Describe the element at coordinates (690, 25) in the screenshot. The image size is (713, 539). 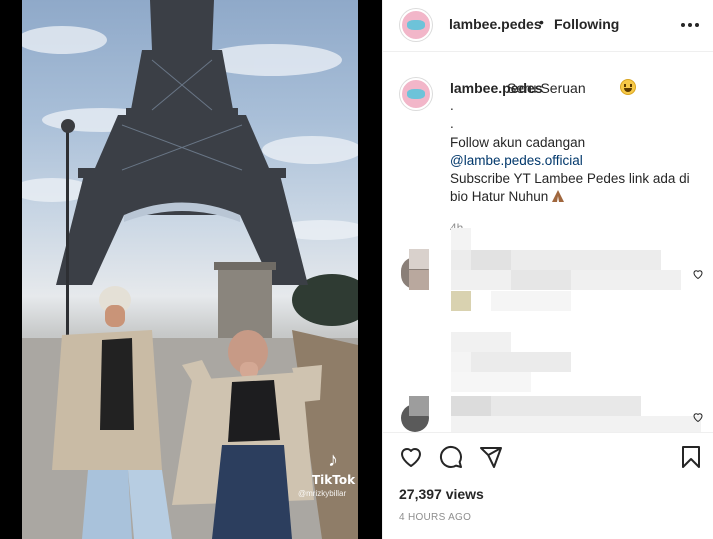
I see `more-options-icon` at that location.